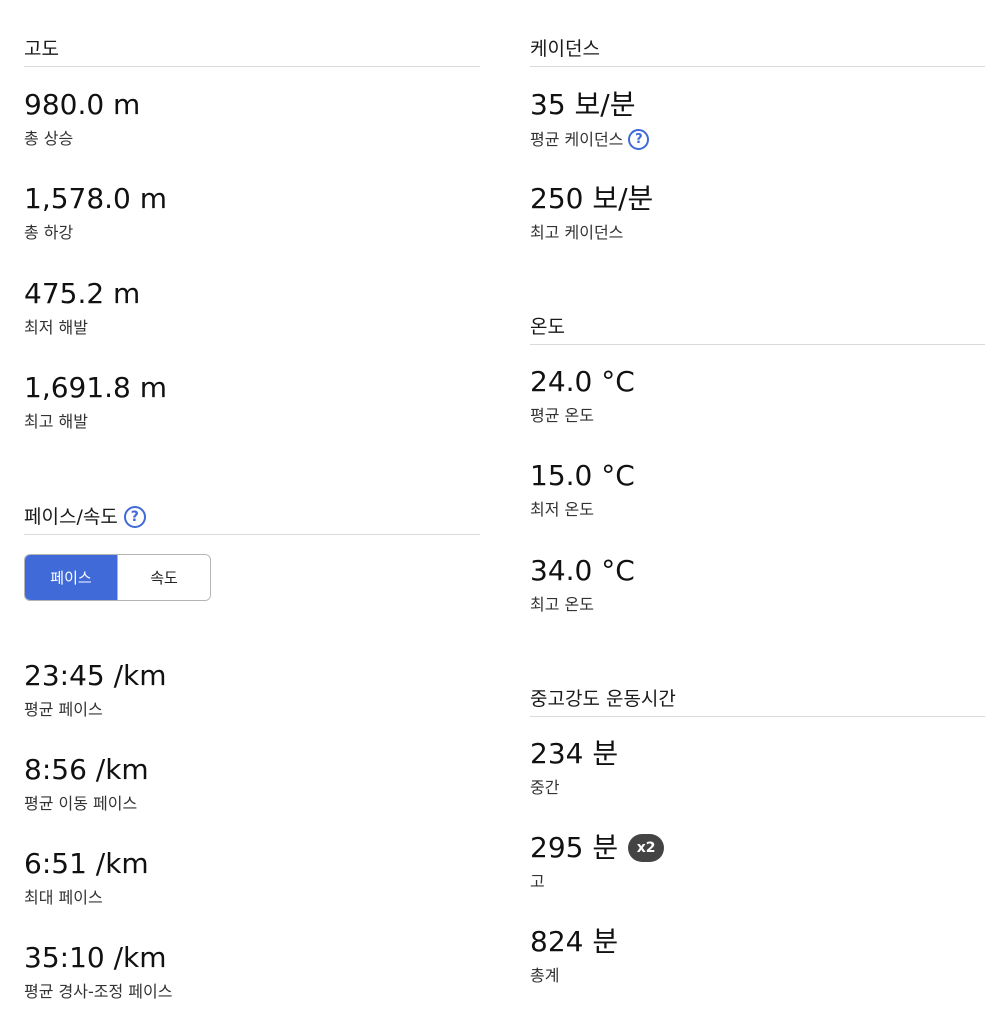  I want to click on stat-total-minutes: 824 분 총계, so click(574, 956).